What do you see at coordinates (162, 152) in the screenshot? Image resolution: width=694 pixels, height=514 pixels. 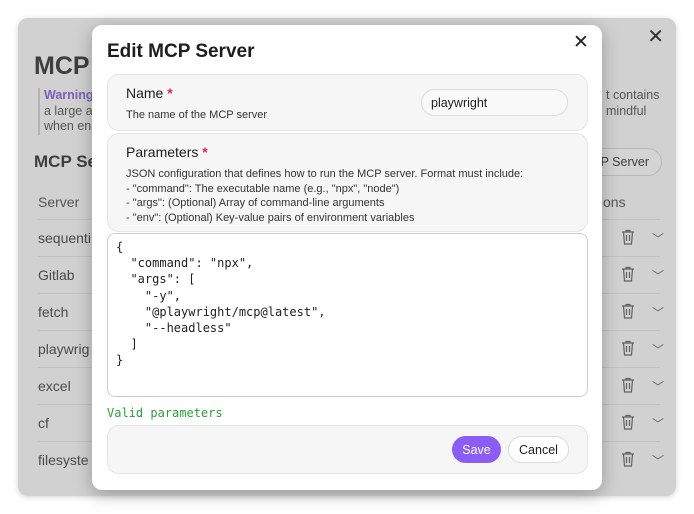 I see `parameters-label-text: Parameters` at bounding box center [162, 152].